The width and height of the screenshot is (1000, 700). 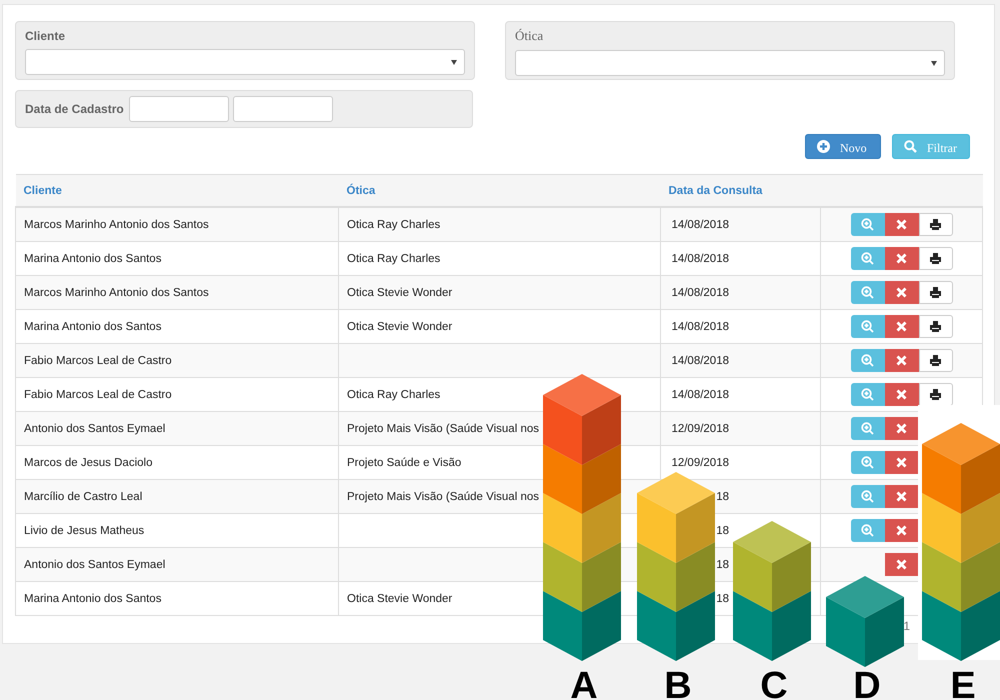 I want to click on page-link: 1, so click(x=906, y=626).